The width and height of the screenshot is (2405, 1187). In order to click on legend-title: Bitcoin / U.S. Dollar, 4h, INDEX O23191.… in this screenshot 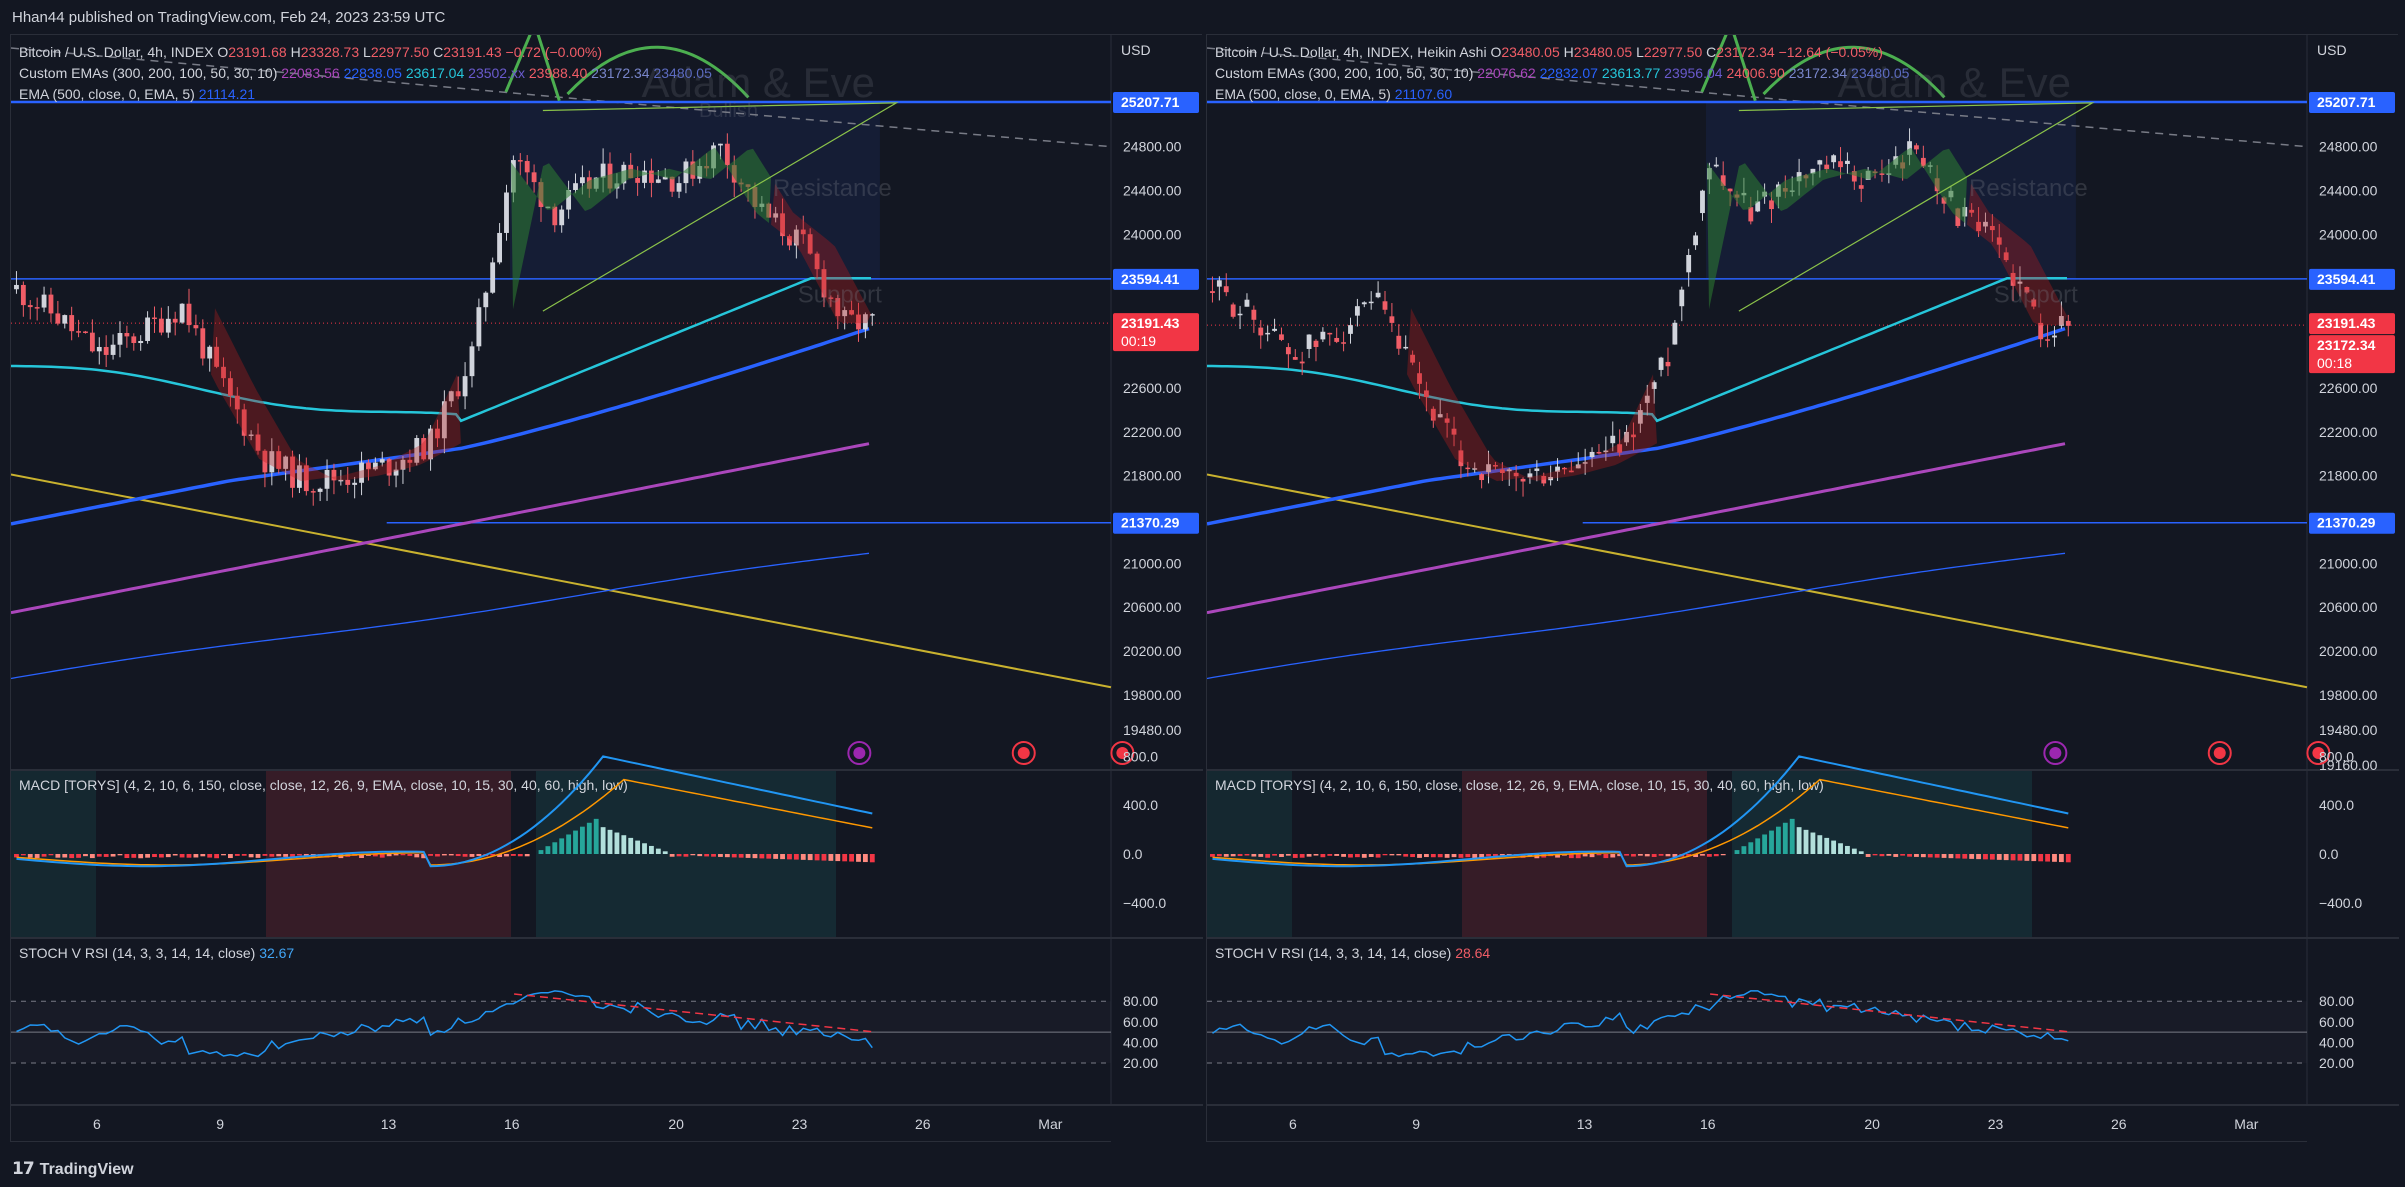, I will do `click(310, 52)`.